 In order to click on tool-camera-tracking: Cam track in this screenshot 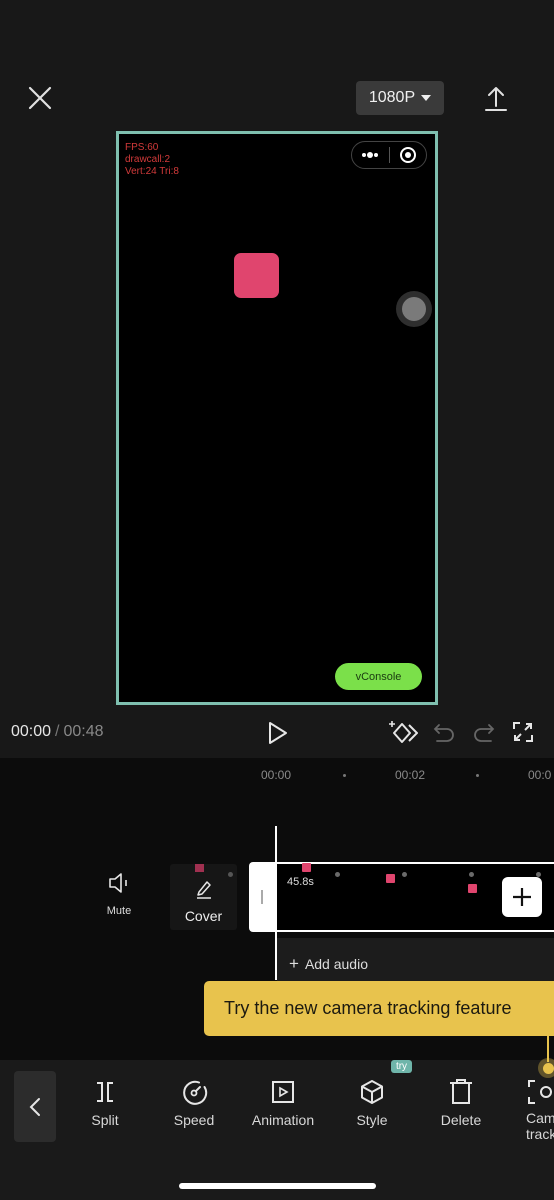, I will do `click(532, 1110)`.